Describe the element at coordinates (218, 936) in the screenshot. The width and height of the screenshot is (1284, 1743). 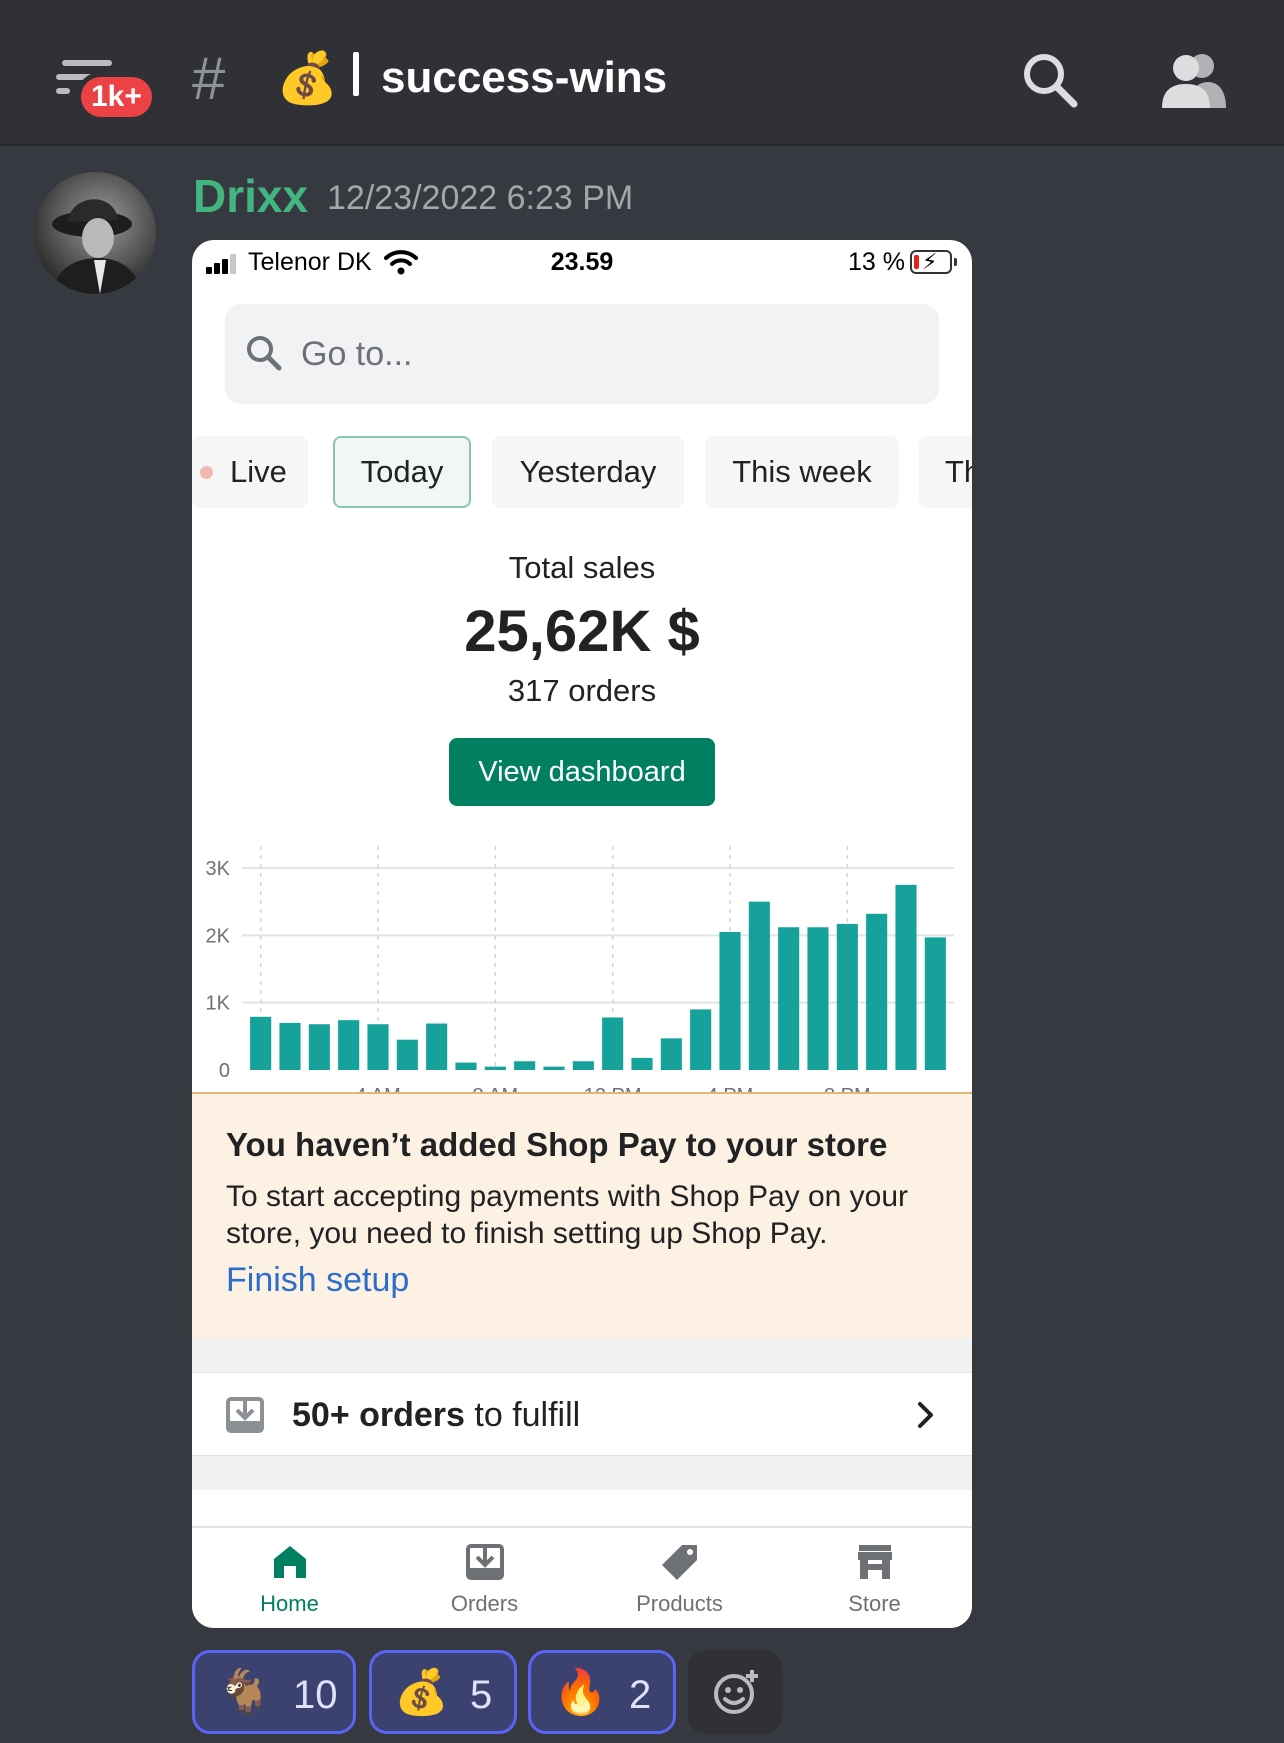
I see `y-tick-label: 2K` at that location.